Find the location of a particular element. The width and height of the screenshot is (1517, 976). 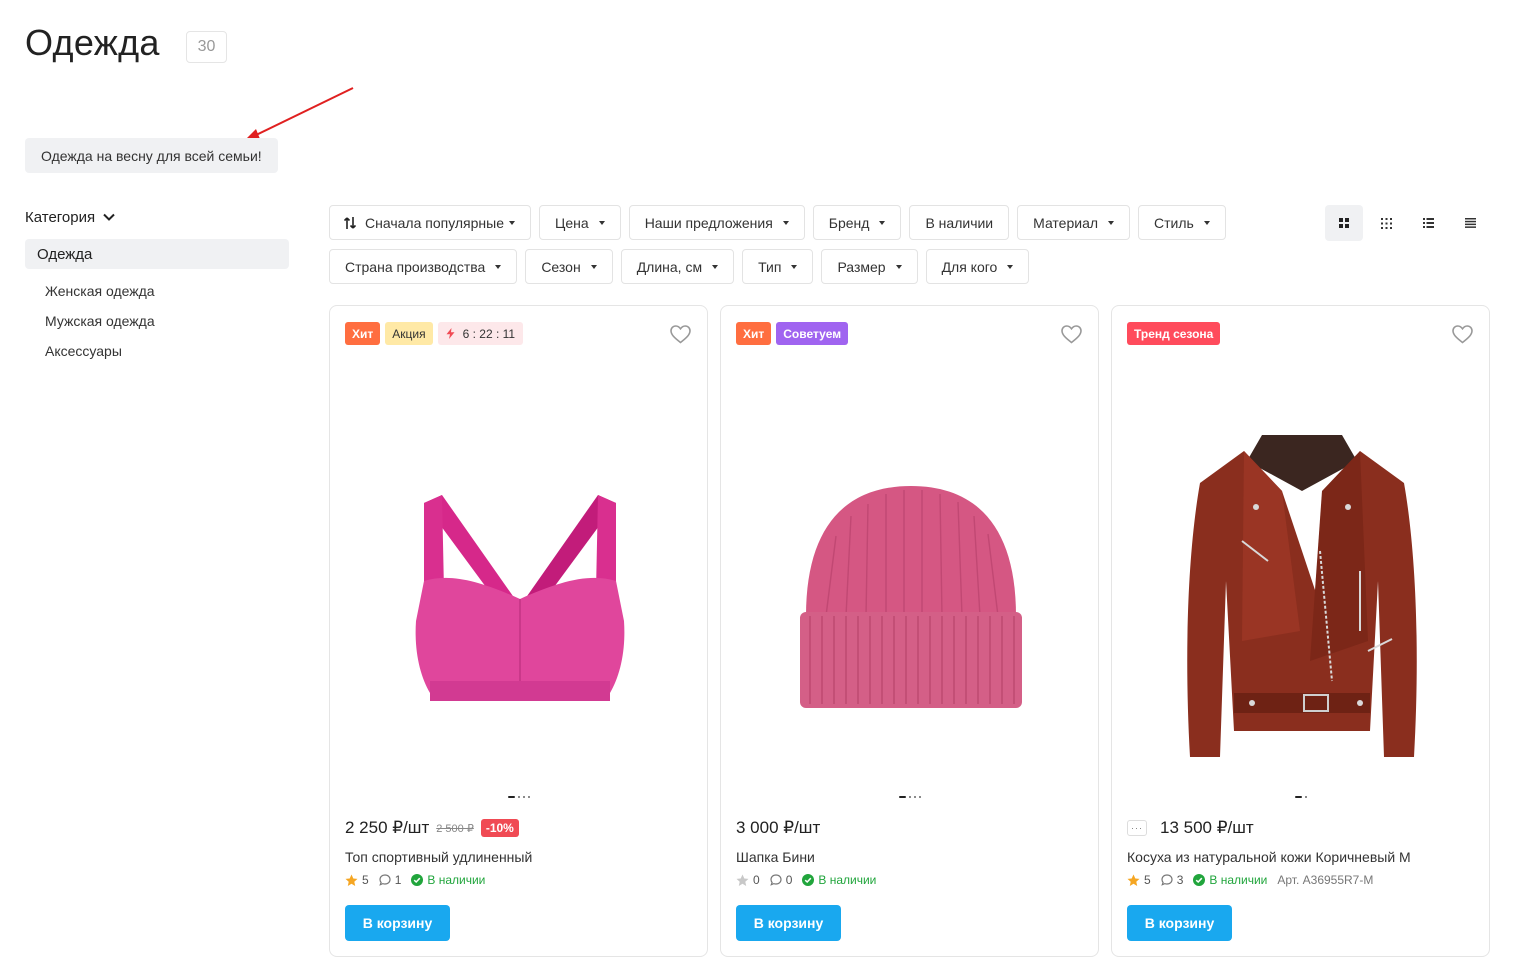

filter-material: Материал is located at coordinates (1074, 222).